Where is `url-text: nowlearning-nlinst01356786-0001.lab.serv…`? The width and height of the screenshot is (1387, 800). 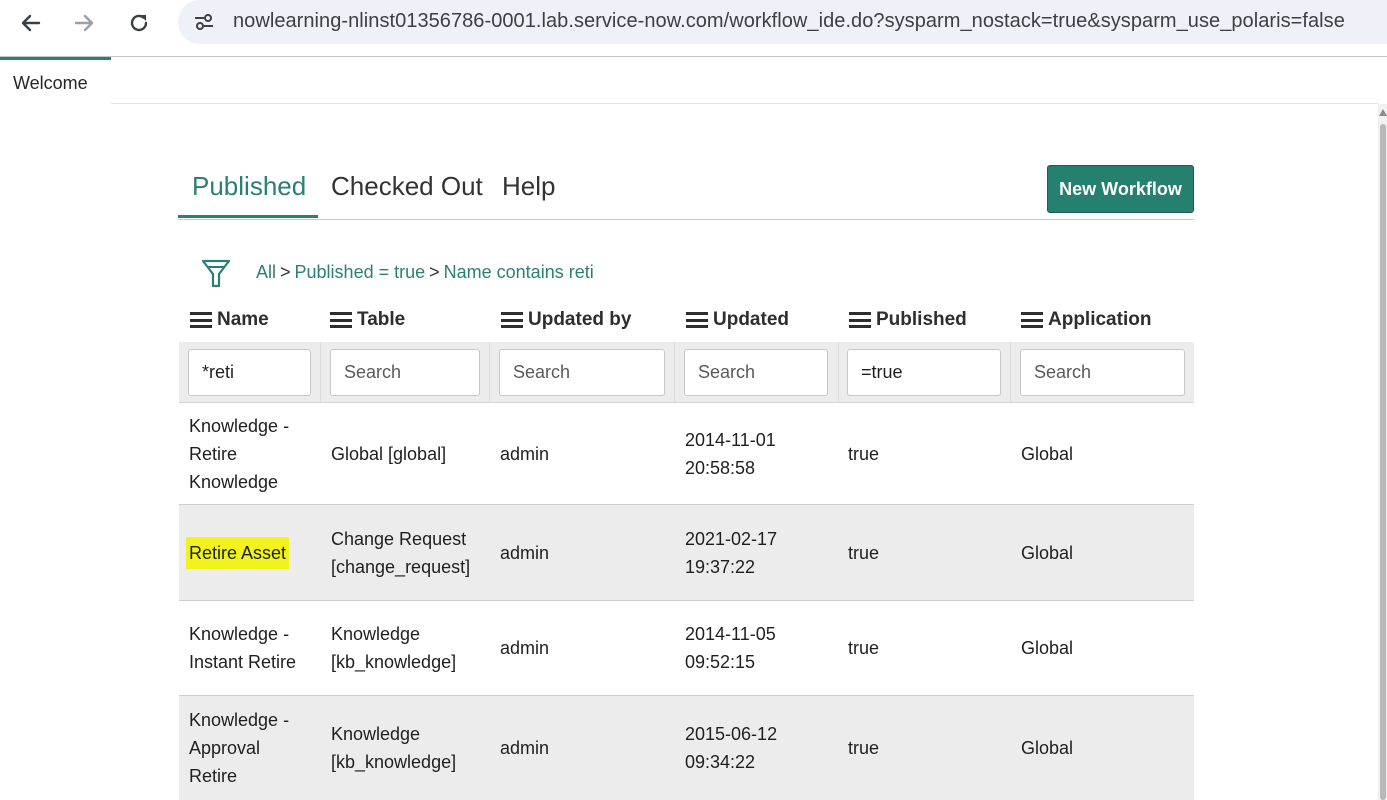
url-text: nowlearning-nlinst01356786-0001.lab.serv… is located at coordinates (789, 21).